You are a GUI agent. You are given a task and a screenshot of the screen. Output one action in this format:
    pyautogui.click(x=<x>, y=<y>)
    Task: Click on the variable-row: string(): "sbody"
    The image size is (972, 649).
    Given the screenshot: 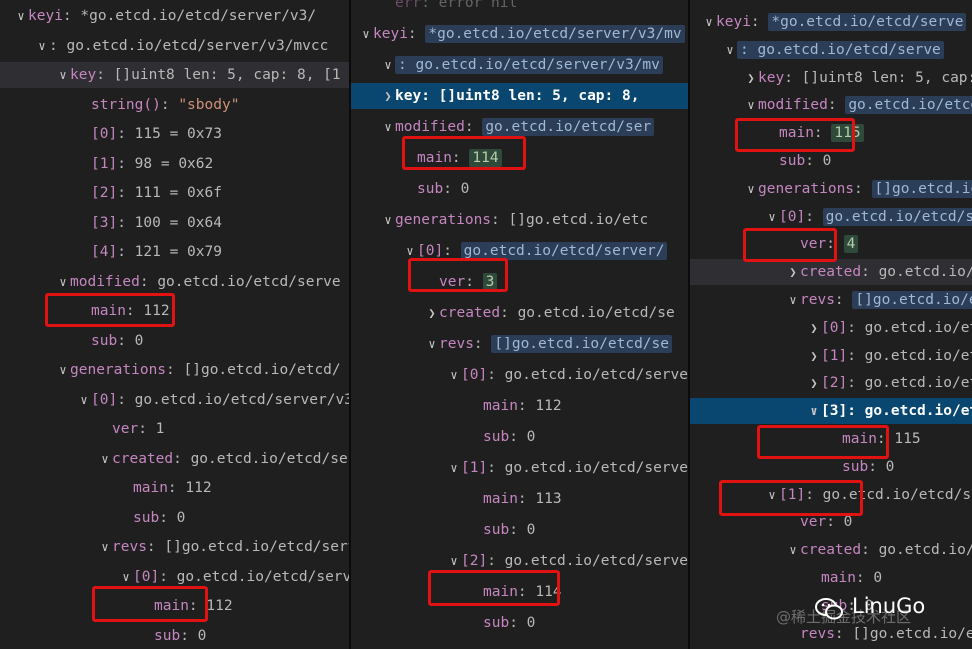 What is the action you would take?
    pyautogui.click(x=174, y=105)
    